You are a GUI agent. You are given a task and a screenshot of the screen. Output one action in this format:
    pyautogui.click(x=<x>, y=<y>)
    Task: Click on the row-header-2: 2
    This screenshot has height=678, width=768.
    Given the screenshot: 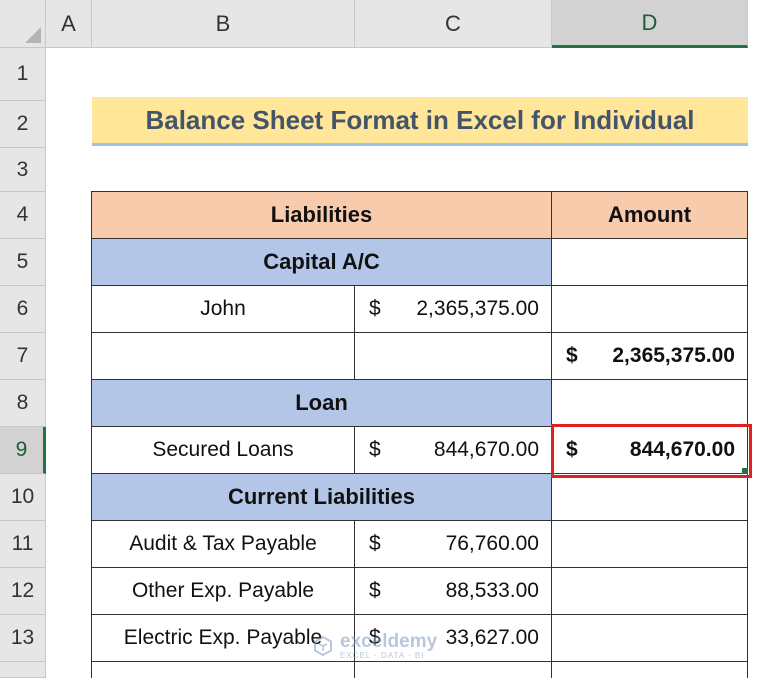 What is the action you would take?
    pyautogui.click(x=23, y=124)
    